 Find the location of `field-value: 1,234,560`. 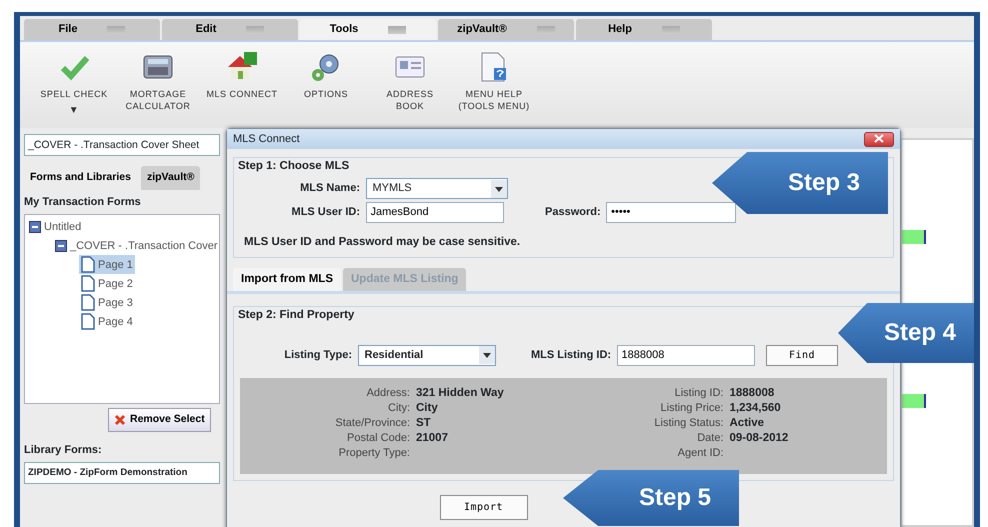

field-value: 1,234,560 is located at coordinates (756, 408).